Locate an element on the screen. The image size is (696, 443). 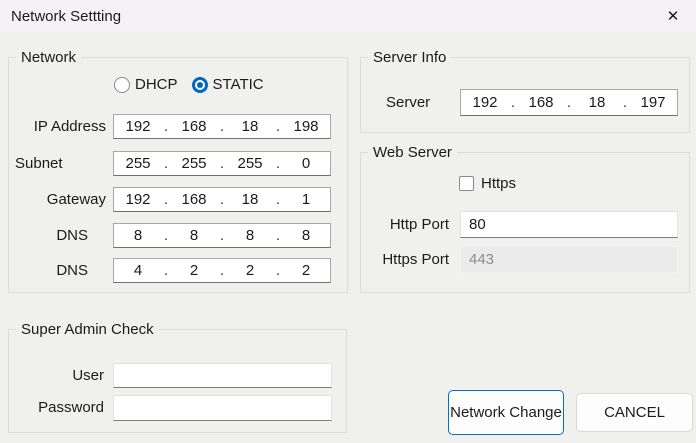
https-port-input is located at coordinates (569, 259).